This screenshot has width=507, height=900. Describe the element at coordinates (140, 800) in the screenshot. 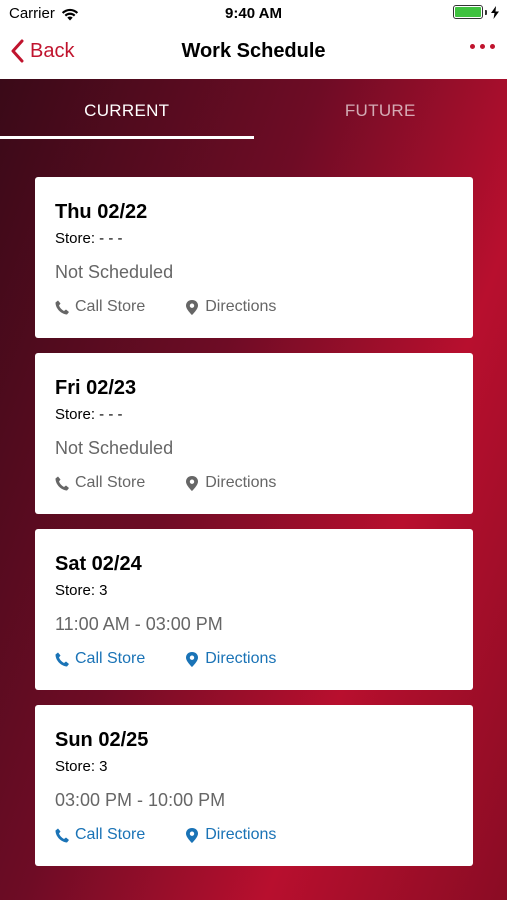

I see `schedule-hours: 03:00 PM - 10:00 PM` at that location.